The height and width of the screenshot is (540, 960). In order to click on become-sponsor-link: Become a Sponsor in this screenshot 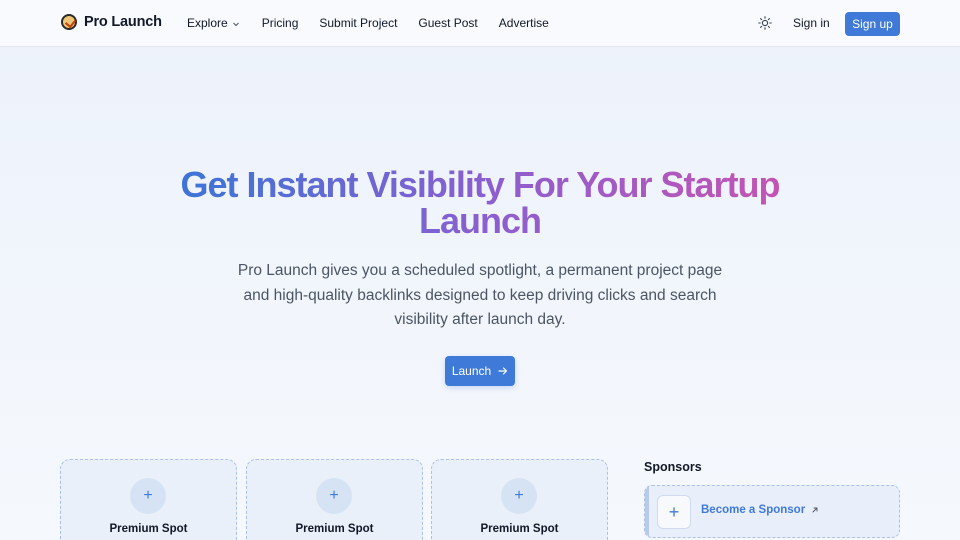, I will do `click(760, 510)`.